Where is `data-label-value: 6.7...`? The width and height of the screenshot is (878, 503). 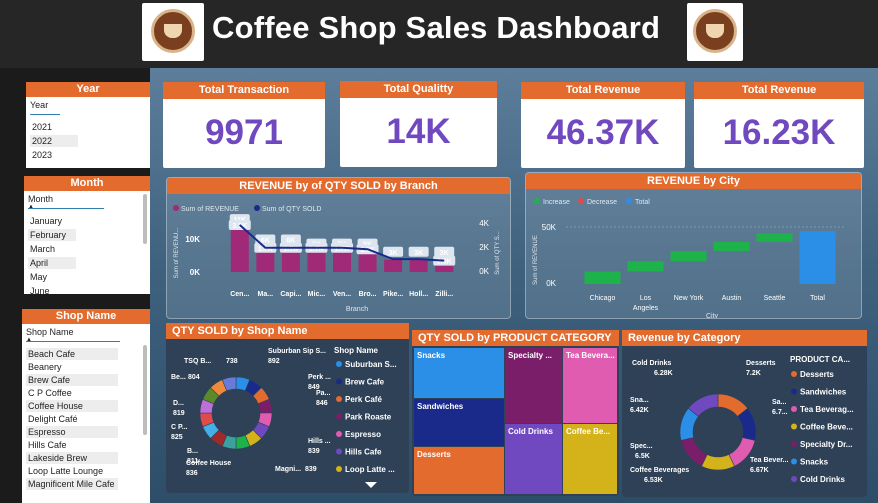
data-label-value: 6.7... is located at coordinates (780, 412).